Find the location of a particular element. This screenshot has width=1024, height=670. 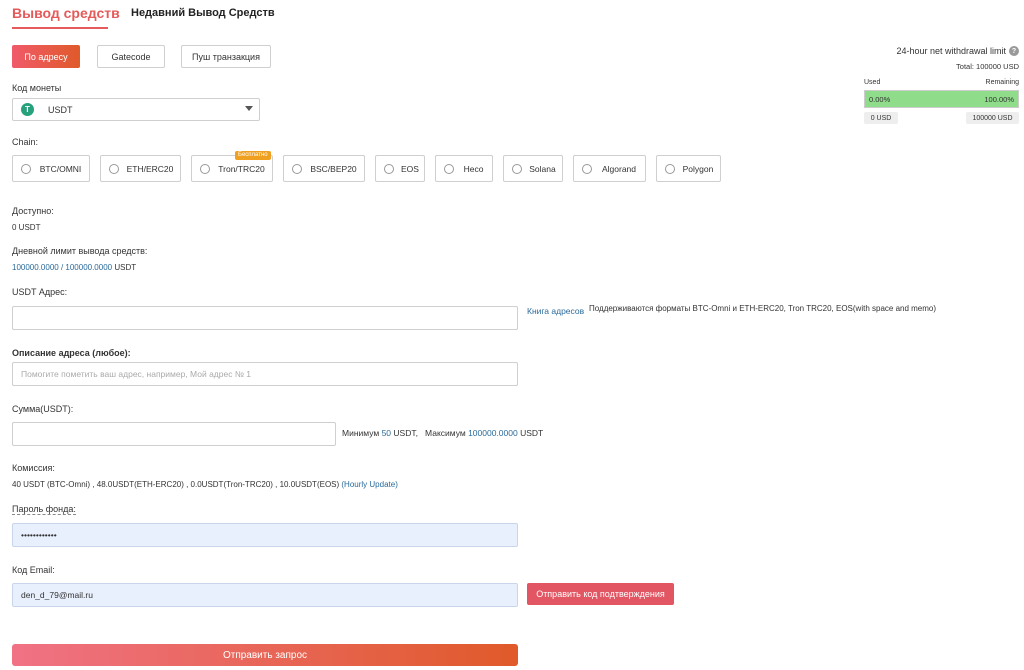

amount-min-value: 50 is located at coordinates (386, 433).